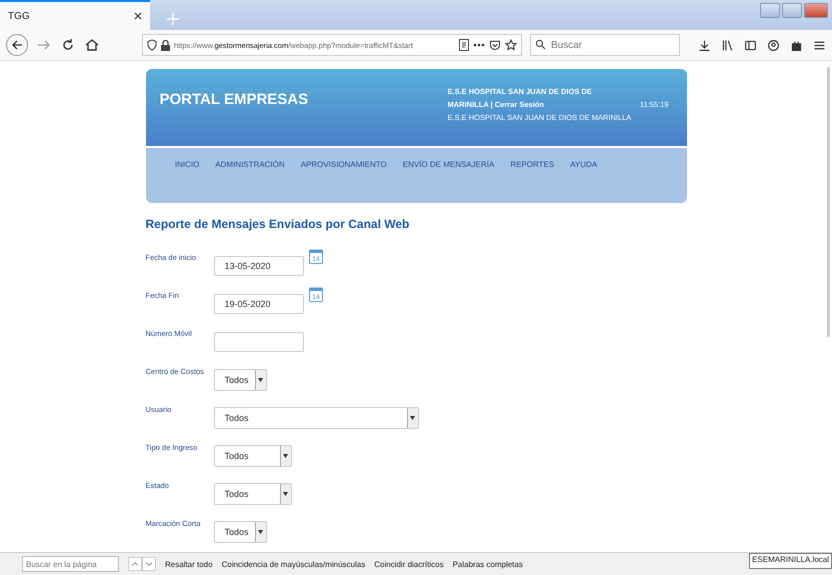 This screenshot has height=575, width=832. What do you see at coordinates (584, 166) in the screenshot?
I see `menu-item: AYUDA` at bounding box center [584, 166].